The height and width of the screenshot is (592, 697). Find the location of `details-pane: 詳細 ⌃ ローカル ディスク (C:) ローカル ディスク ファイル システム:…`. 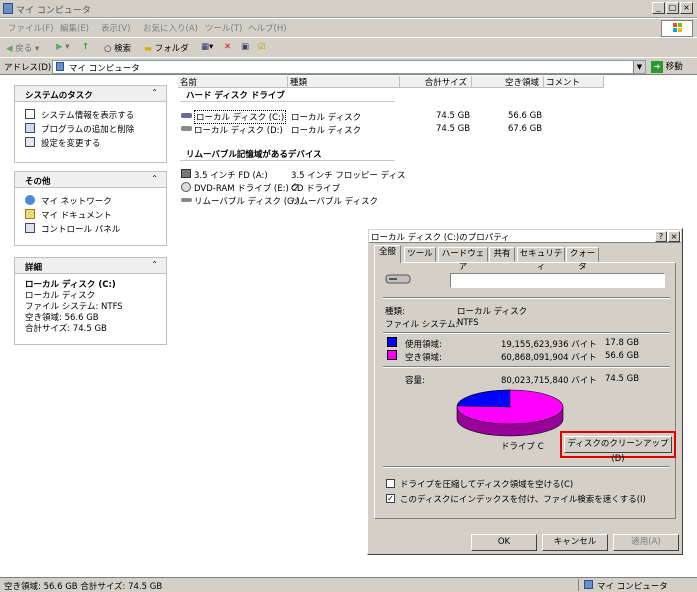

details-pane: 詳細 ⌃ ローカル ディスク (C:) ローカル ディスク ファイル システム:… is located at coordinates (90, 301).